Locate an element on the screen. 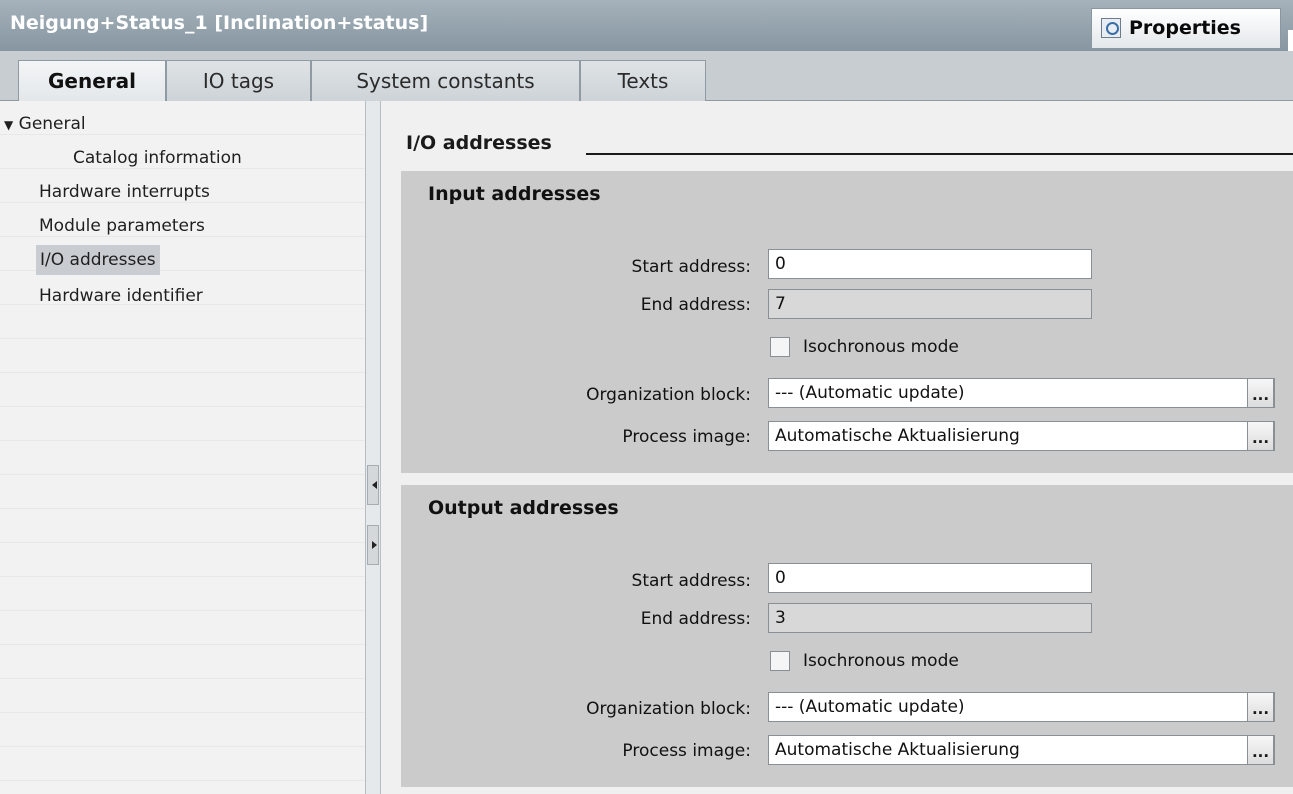 The image size is (1293, 794). output-start-address-field: 0 is located at coordinates (930, 578).